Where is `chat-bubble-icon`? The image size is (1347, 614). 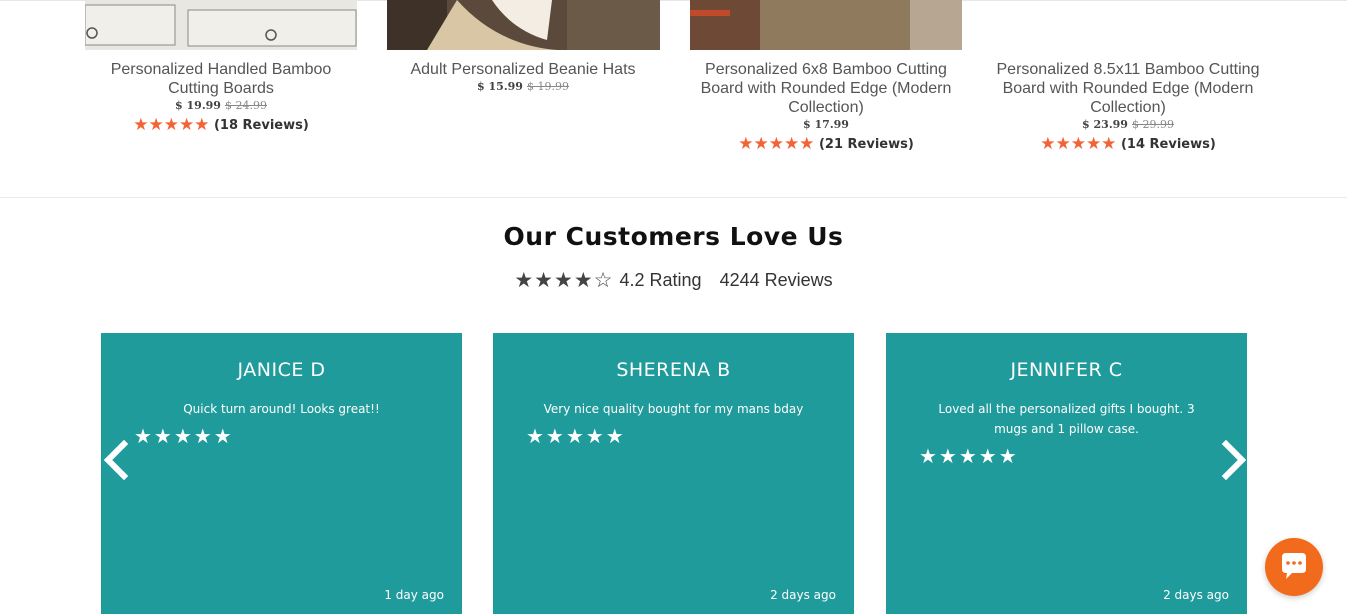
chat-bubble-icon is located at coordinates (1294, 566).